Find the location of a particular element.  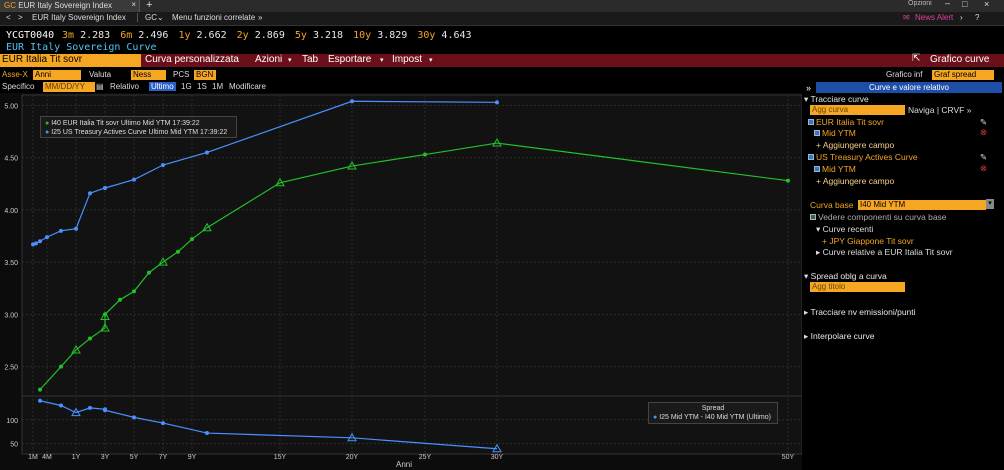

curve-select-field: EUR Italia Tit sovr is located at coordinates (70, 60).